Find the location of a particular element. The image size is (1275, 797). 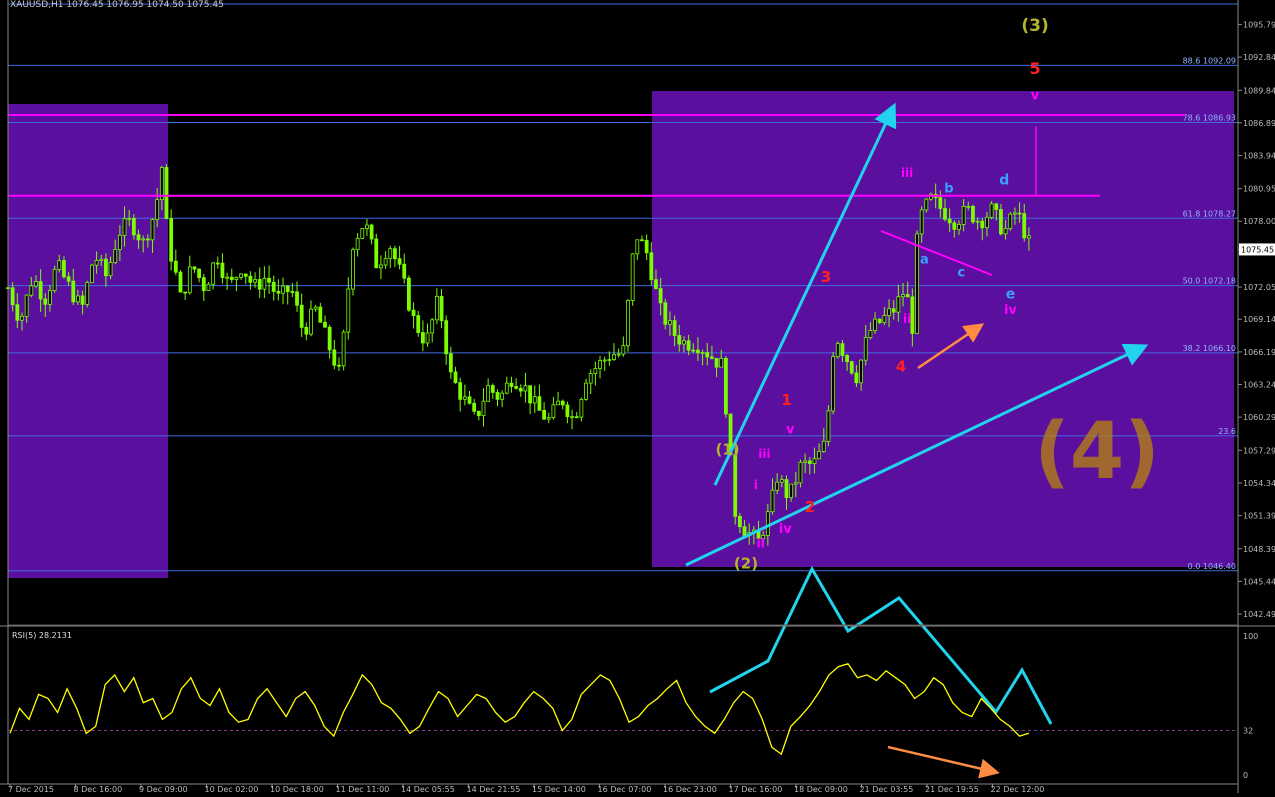

time-tick-label: 11 Dec 11:00 is located at coordinates (363, 789).